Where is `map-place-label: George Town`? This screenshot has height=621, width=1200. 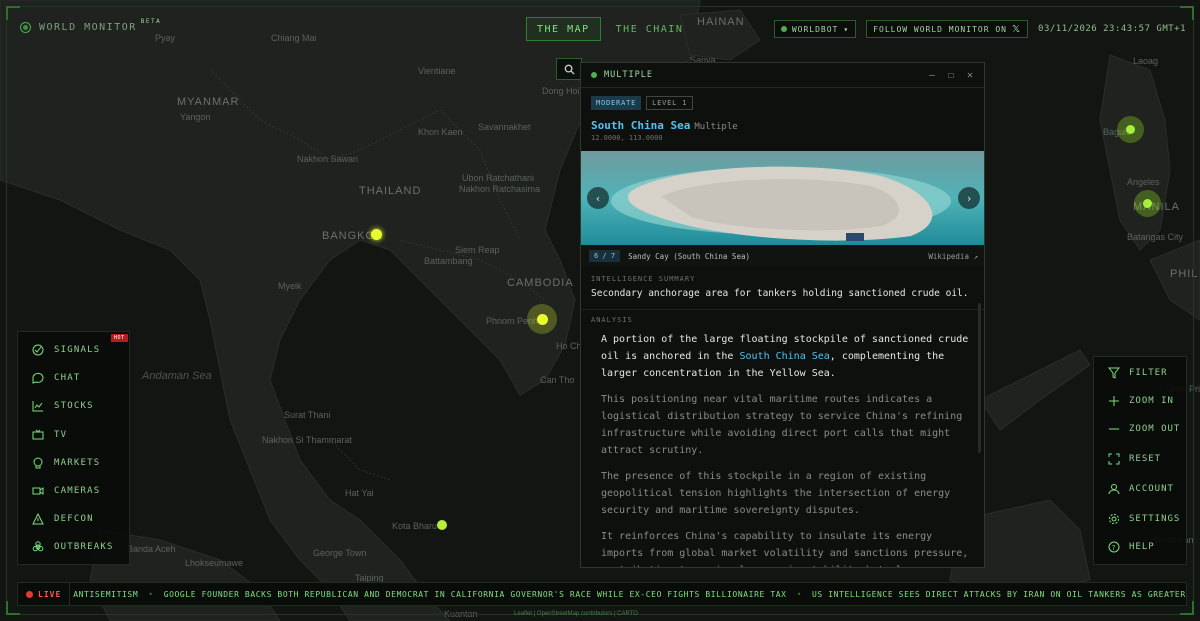
map-place-label: George Town is located at coordinates (340, 553).